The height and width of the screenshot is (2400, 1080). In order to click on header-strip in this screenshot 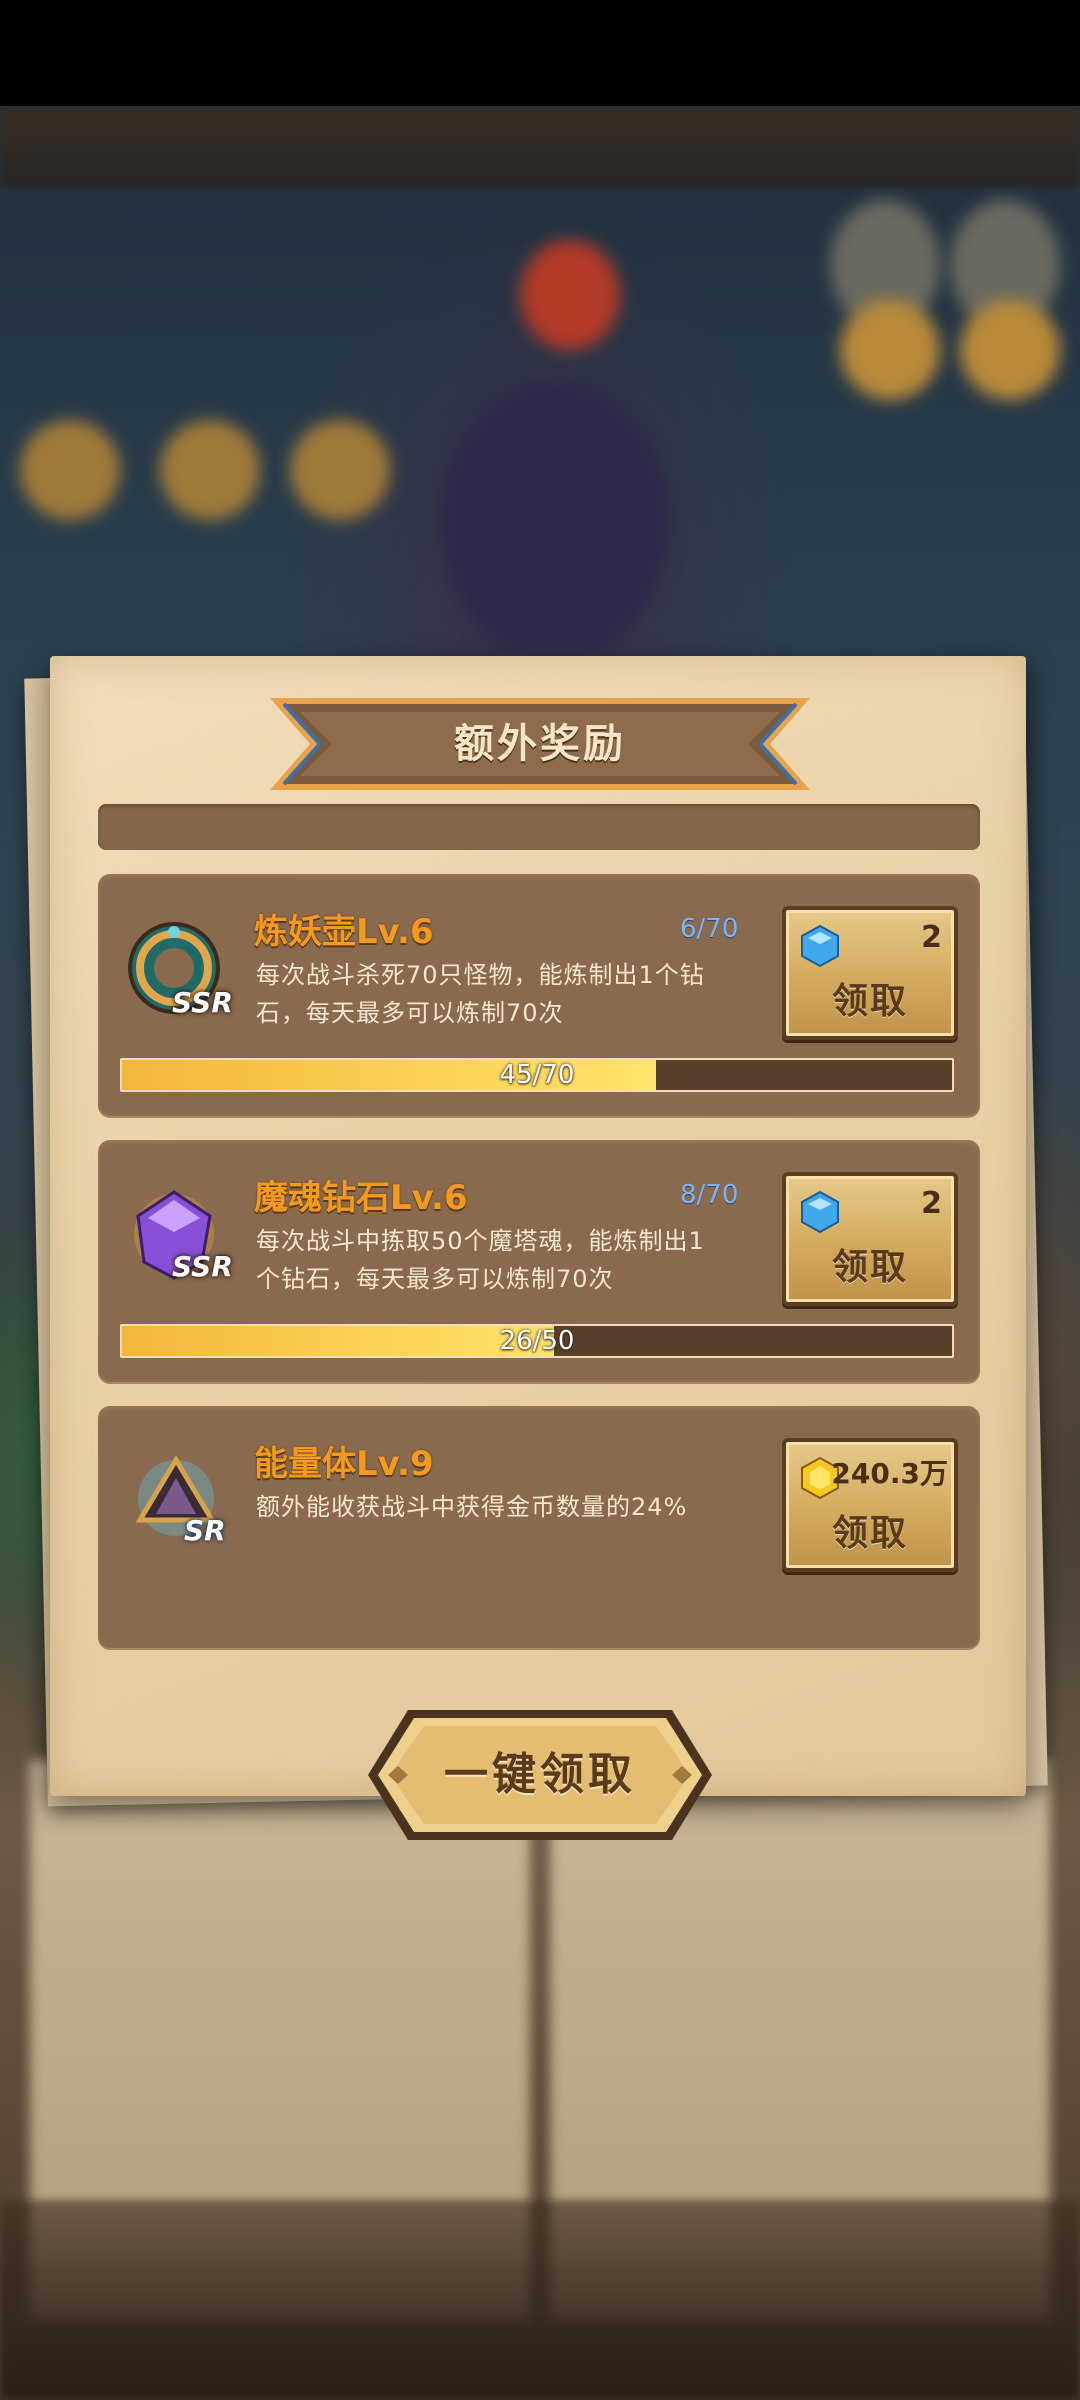, I will do `click(539, 827)`.